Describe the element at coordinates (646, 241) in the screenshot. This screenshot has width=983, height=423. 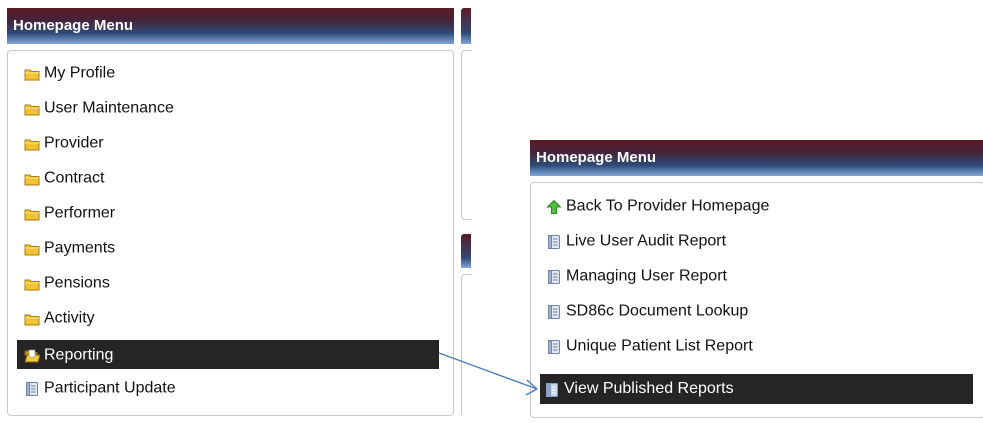
I see `menu-item-label: Live User Audit Report` at that location.